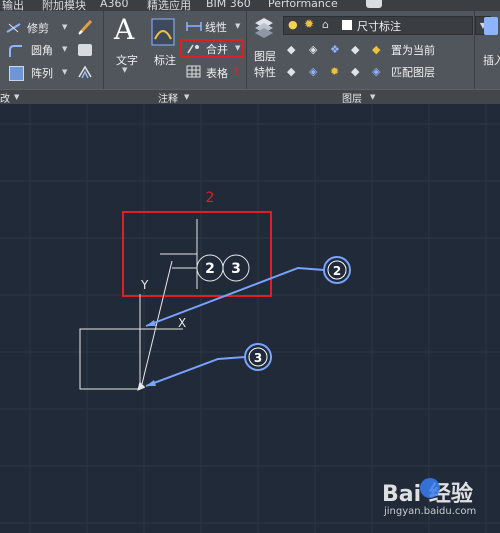 This screenshot has height=533, width=500. What do you see at coordinates (86, 27) in the screenshot?
I see `erase-icon` at bounding box center [86, 27].